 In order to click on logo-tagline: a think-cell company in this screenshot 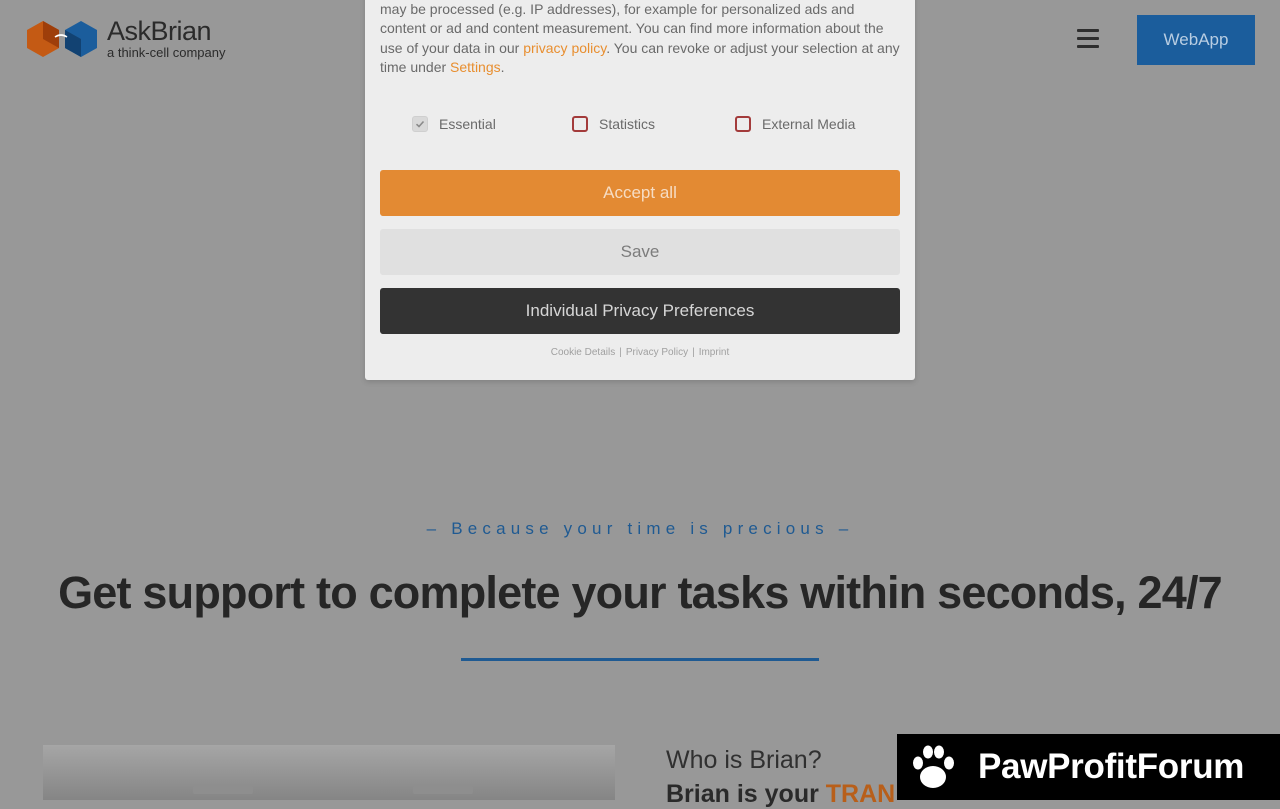, I will do `click(166, 52)`.